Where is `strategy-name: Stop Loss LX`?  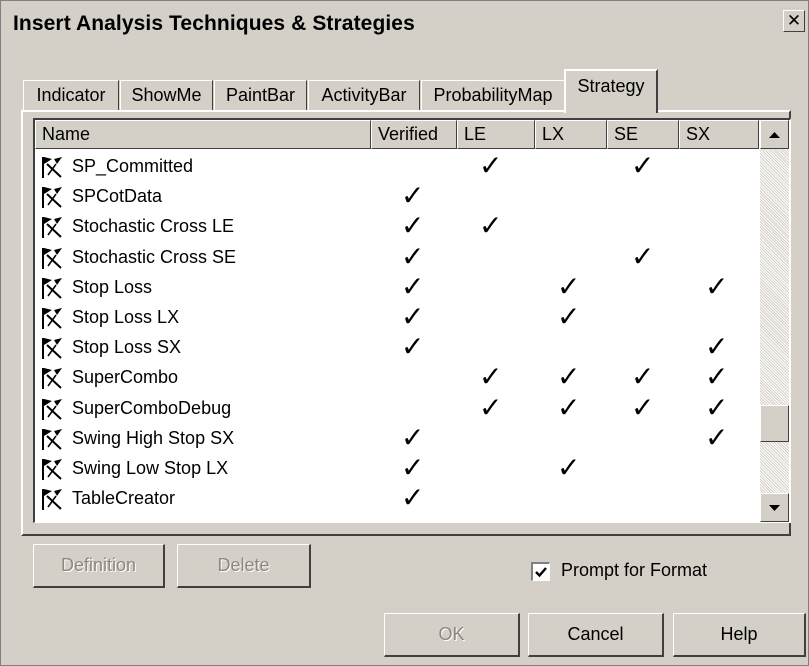 strategy-name: Stop Loss LX is located at coordinates (126, 317).